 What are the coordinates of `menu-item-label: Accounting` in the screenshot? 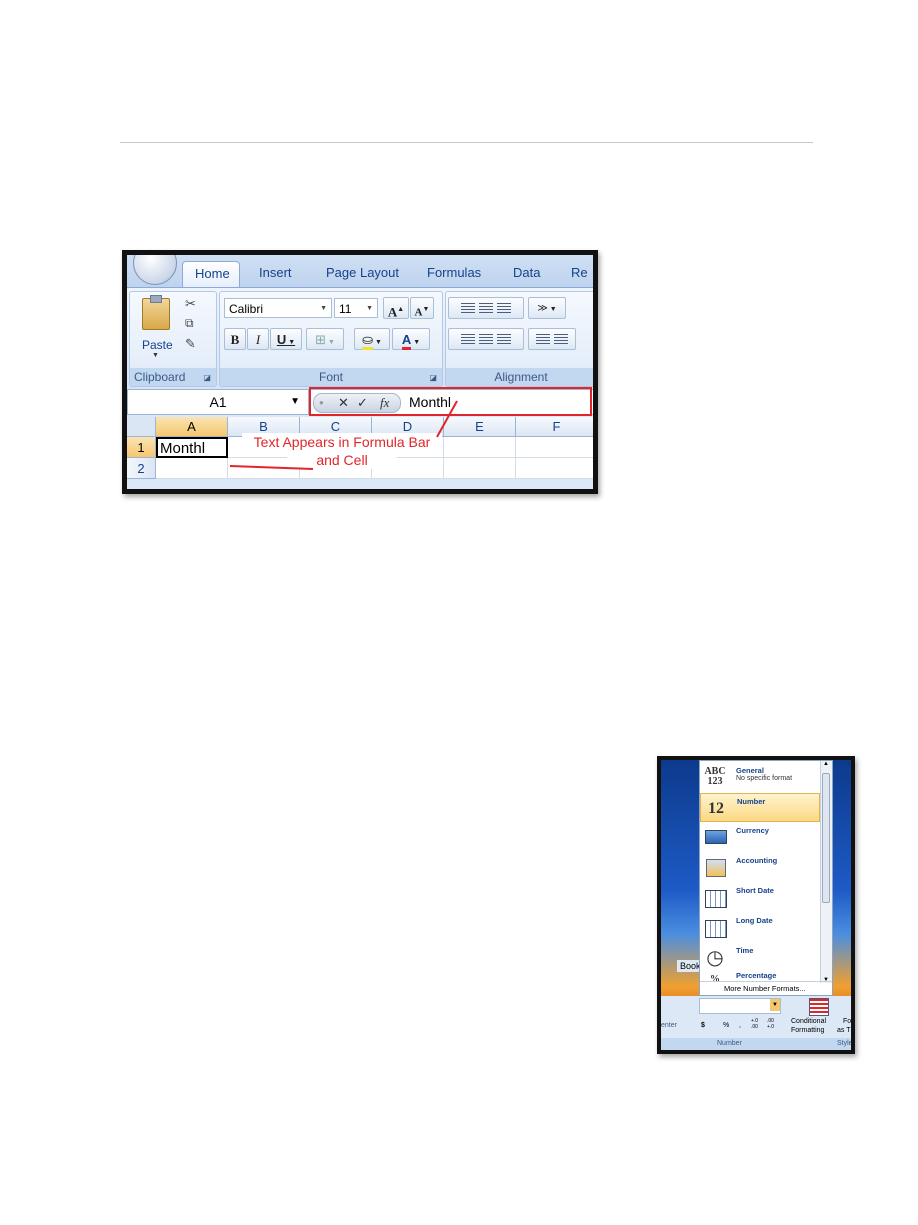 It's located at (757, 860).